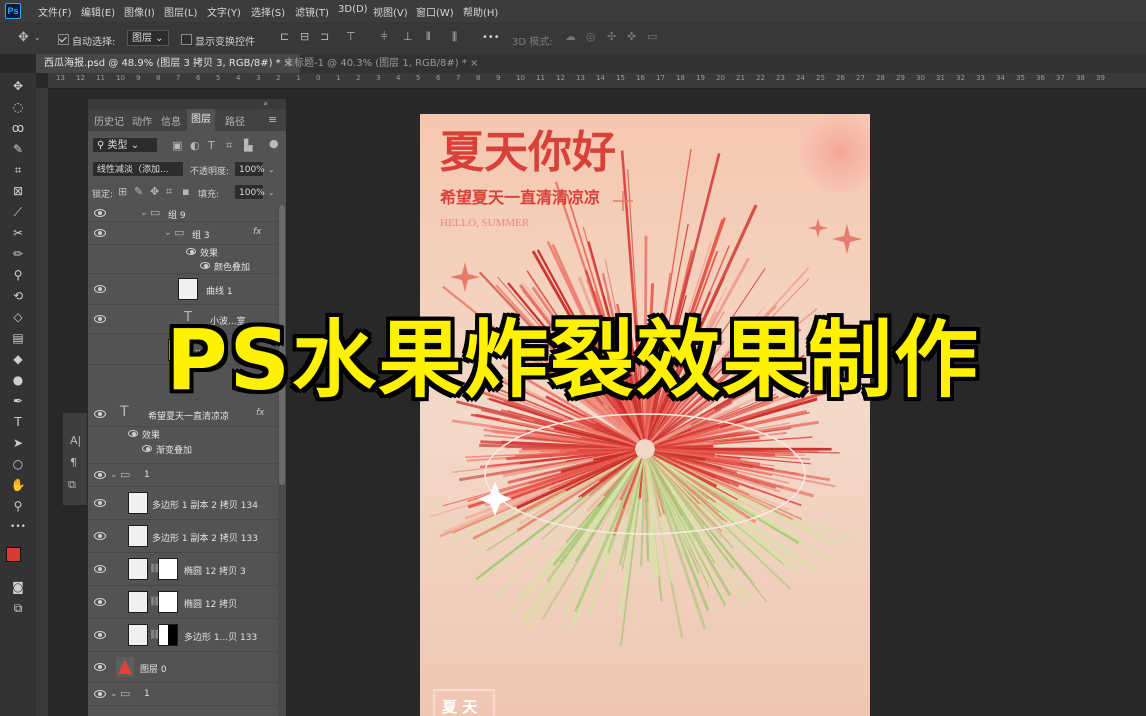 The image size is (1146, 716). I want to click on zoom-tool-icon: ⚲, so click(18, 506).